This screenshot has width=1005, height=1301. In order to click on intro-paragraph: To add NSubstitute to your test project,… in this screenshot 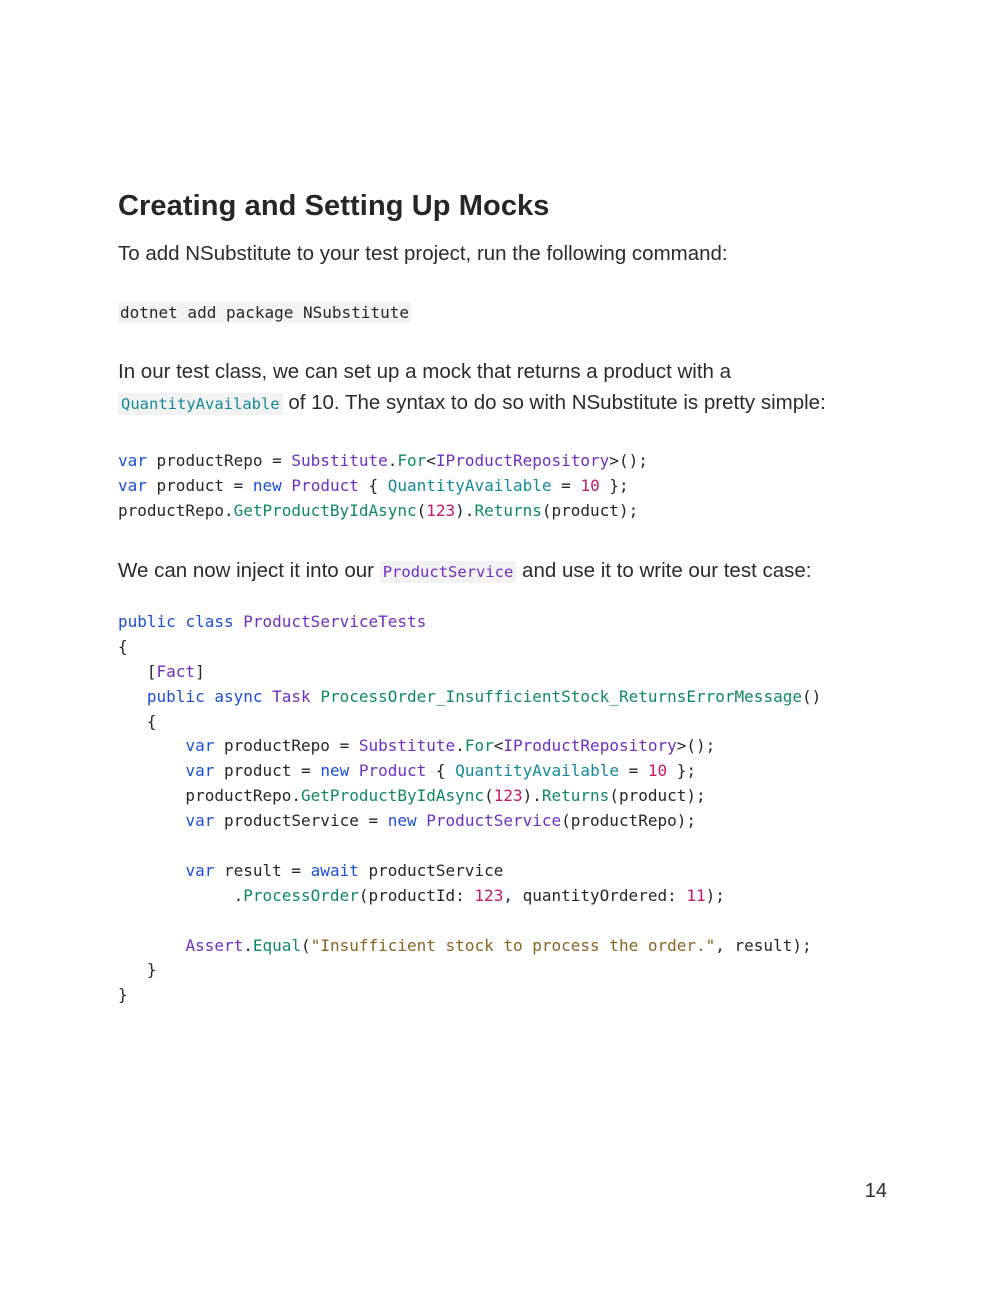, I will do `click(423, 253)`.